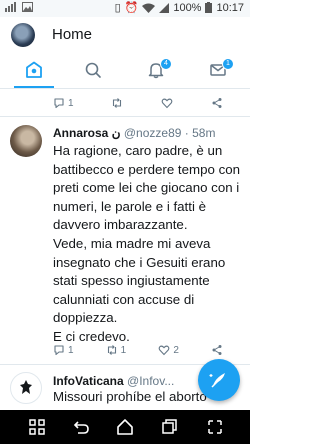  Describe the element at coordinates (209, 7) in the screenshot. I see `battery-icon` at that location.